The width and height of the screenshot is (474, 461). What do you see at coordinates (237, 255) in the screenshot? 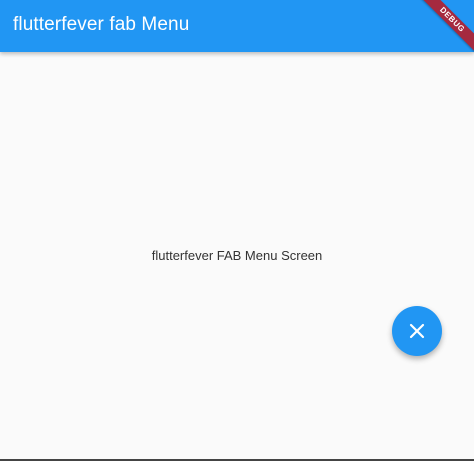
I see `screen-center-text: flutterfever FAB Menu Screen` at bounding box center [237, 255].